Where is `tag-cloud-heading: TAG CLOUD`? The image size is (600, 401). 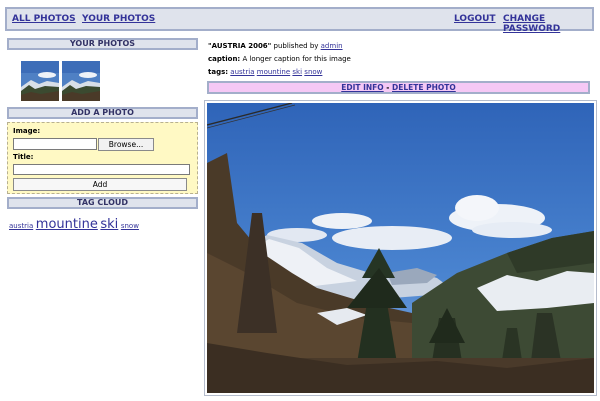 tag-cloud-heading: TAG CLOUD is located at coordinates (102, 203).